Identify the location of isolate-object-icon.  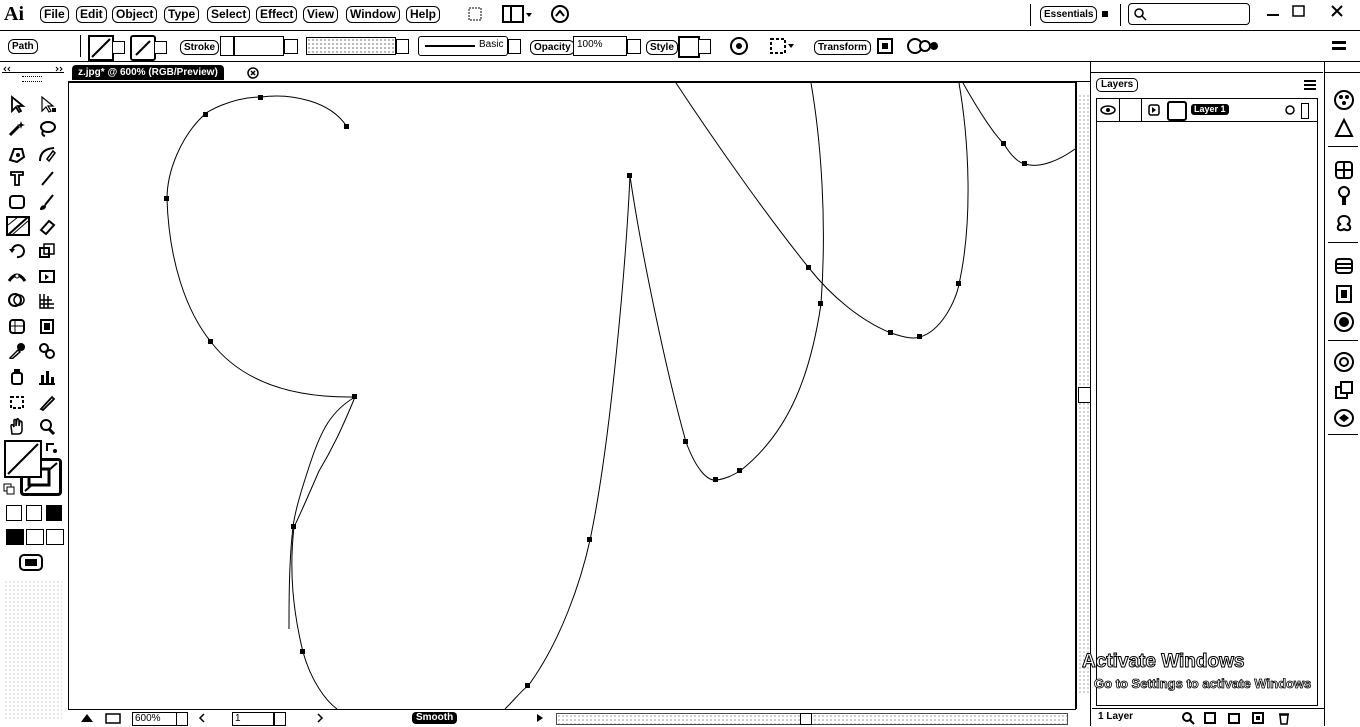
(885, 46).